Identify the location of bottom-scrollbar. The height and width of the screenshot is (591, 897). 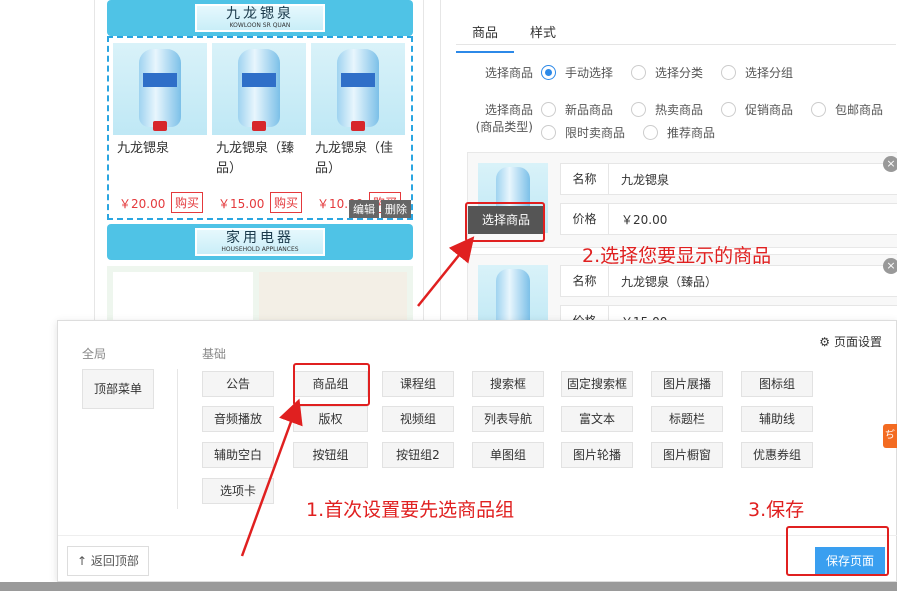
(448, 586).